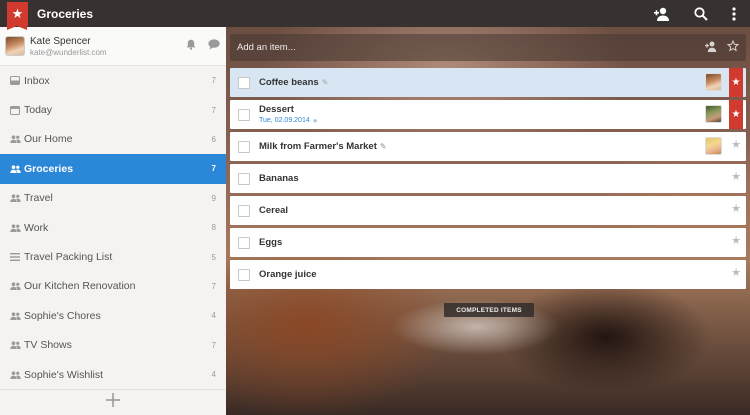 The width and height of the screenshot is (750, 415). I want to click on sidebar-item-travel: Travel 9, so click(113, 198).